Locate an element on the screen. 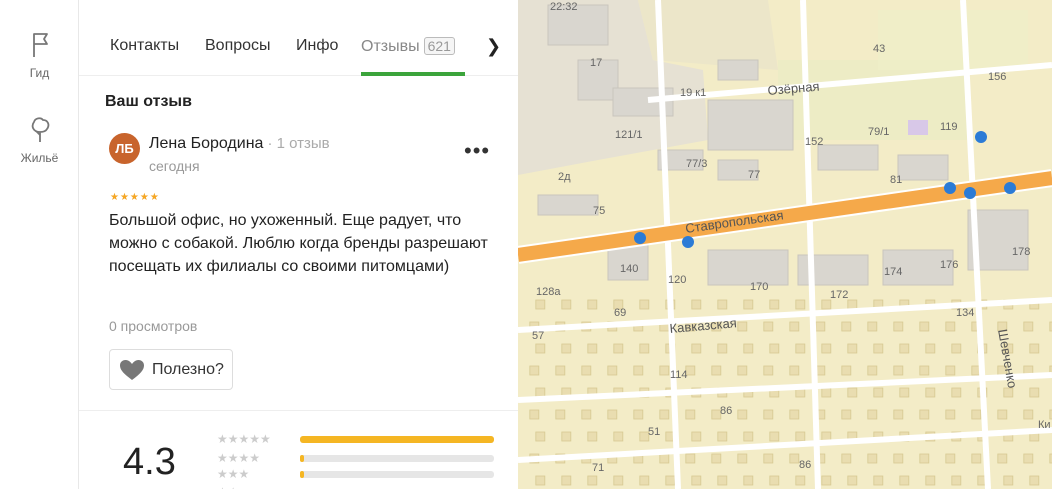 The image size is (1052, 489). tab-reviews: Отзывы 621 is located at coordinates (408, 46).